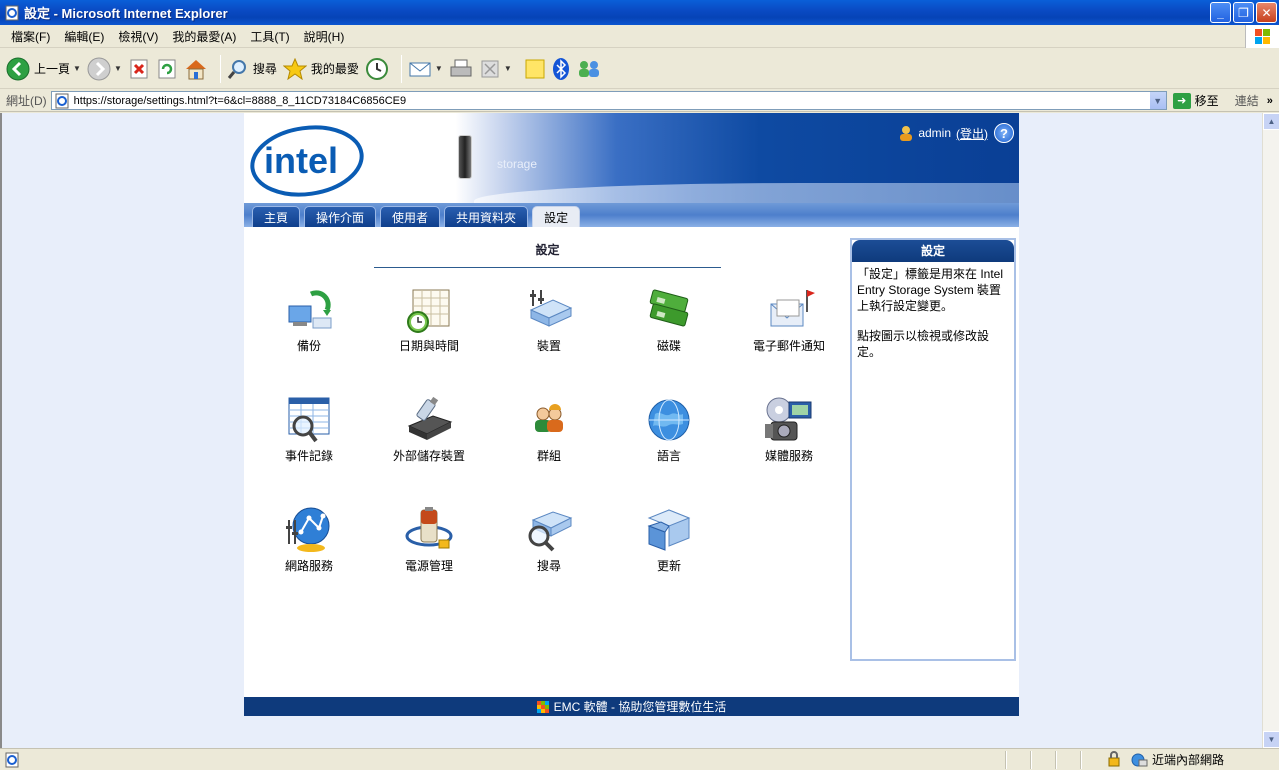 This screenshot has width=1279, height=770. I want to click on settings-item-media-service: 媒體服務, so click(789, 430).